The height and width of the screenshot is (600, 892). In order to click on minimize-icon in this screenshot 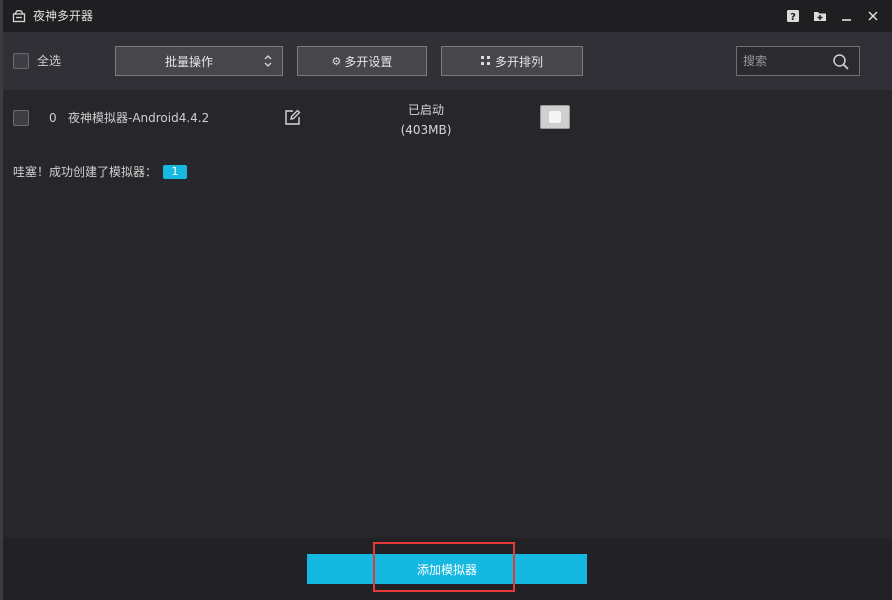, I will do `click(847, 16)`.